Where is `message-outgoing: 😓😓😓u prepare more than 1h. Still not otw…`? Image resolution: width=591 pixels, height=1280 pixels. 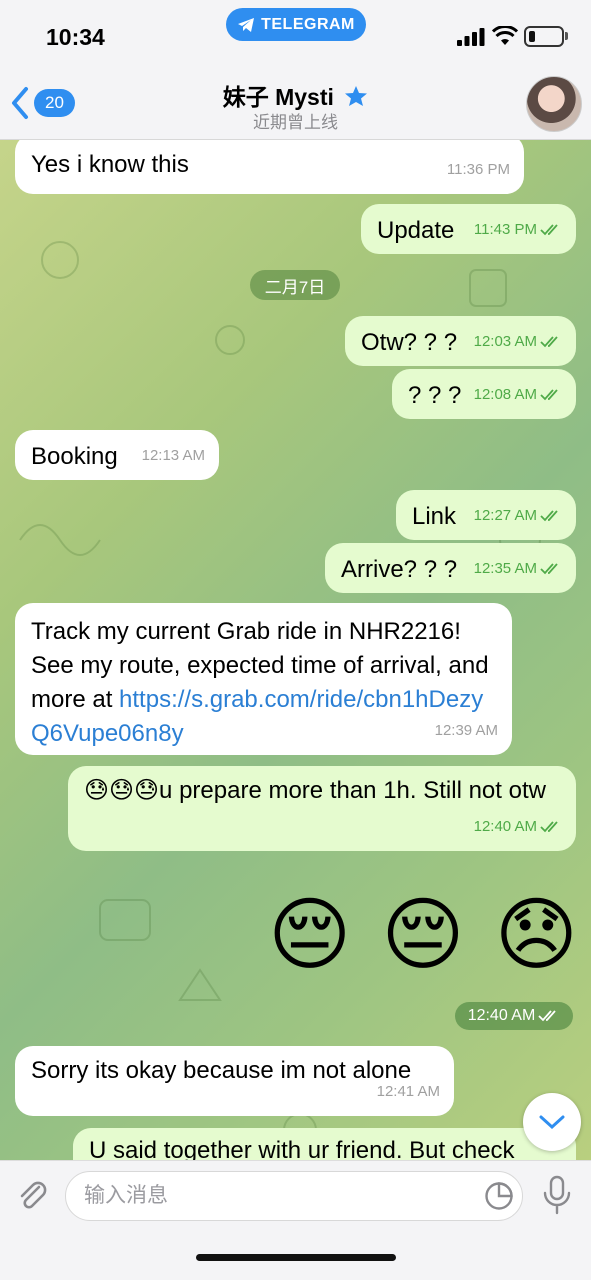 message-outgoing: 😓😓😓u prepare more than 1h. Still not otw… is located at coordinates (322, 808).